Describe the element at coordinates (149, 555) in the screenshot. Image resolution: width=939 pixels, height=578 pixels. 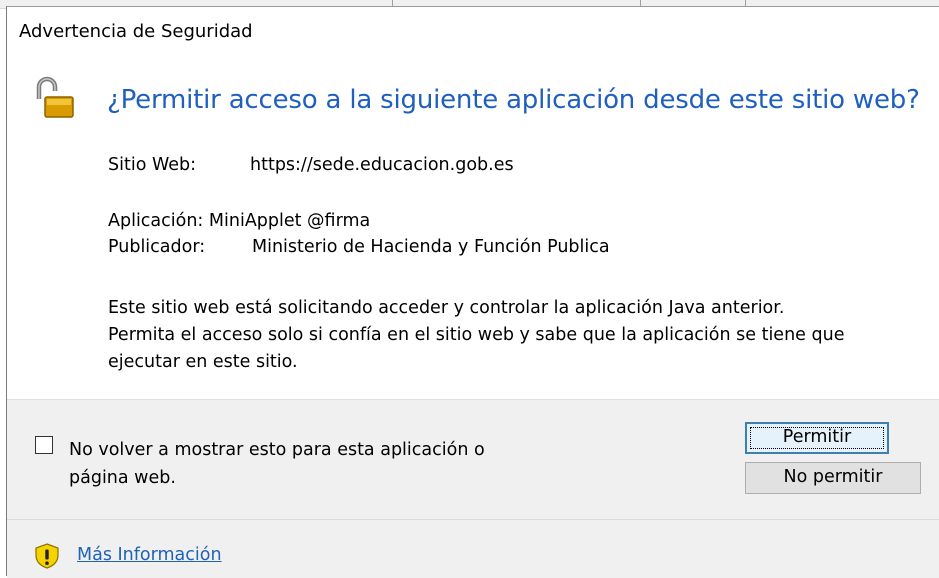
I see `more-info-link: Más Información` at that location.